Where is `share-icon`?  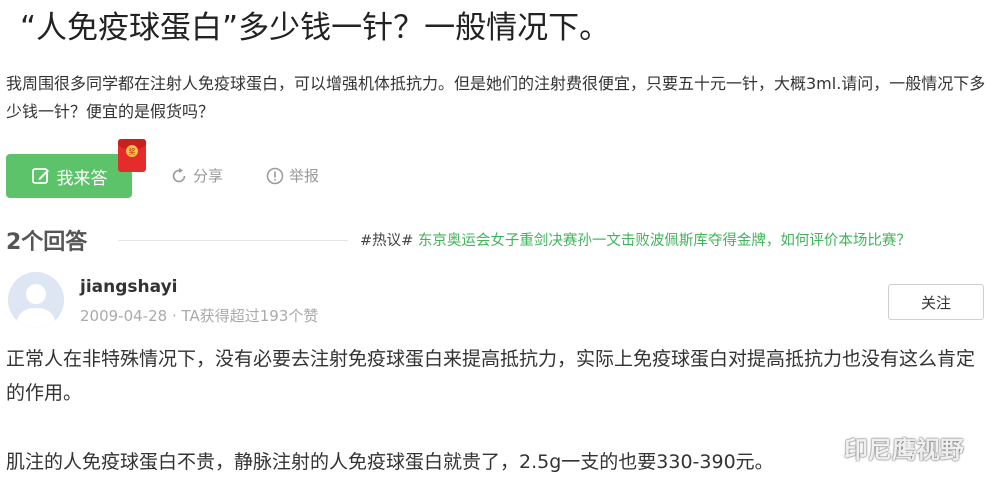
share-icon is located at coordinates (179, 176).